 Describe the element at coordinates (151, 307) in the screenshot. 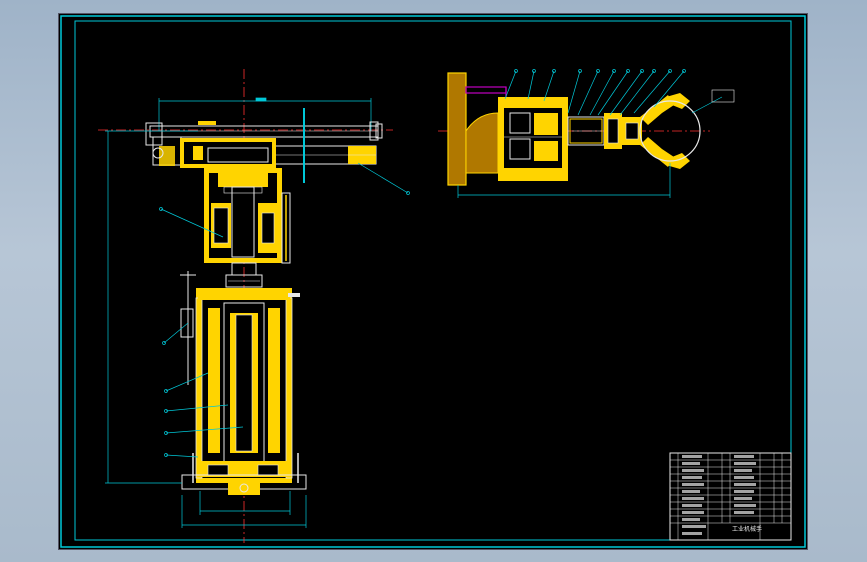

I see `height-dimension` at that location.